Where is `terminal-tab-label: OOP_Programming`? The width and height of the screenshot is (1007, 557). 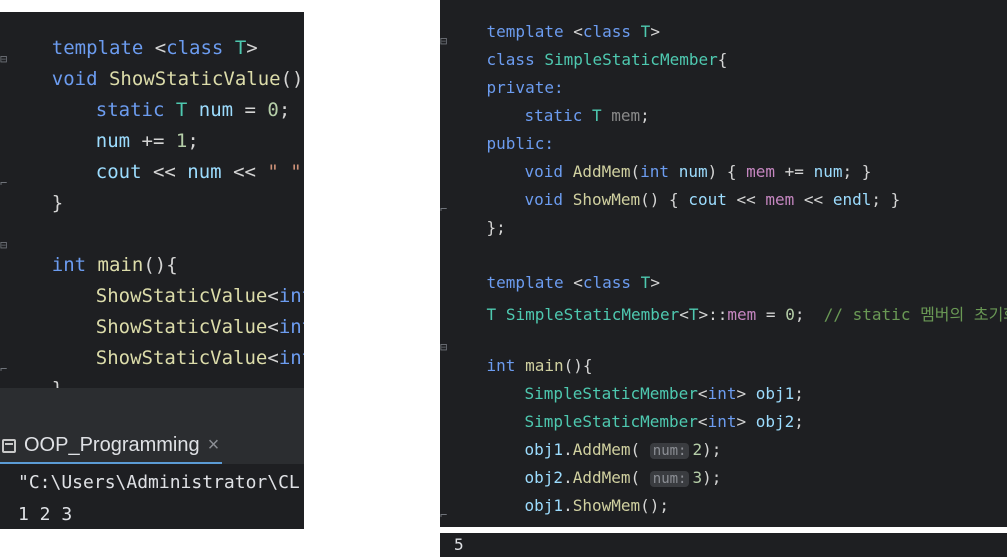
terminal-tab-label: OOP_Programming is located at coordinates (112, 445).